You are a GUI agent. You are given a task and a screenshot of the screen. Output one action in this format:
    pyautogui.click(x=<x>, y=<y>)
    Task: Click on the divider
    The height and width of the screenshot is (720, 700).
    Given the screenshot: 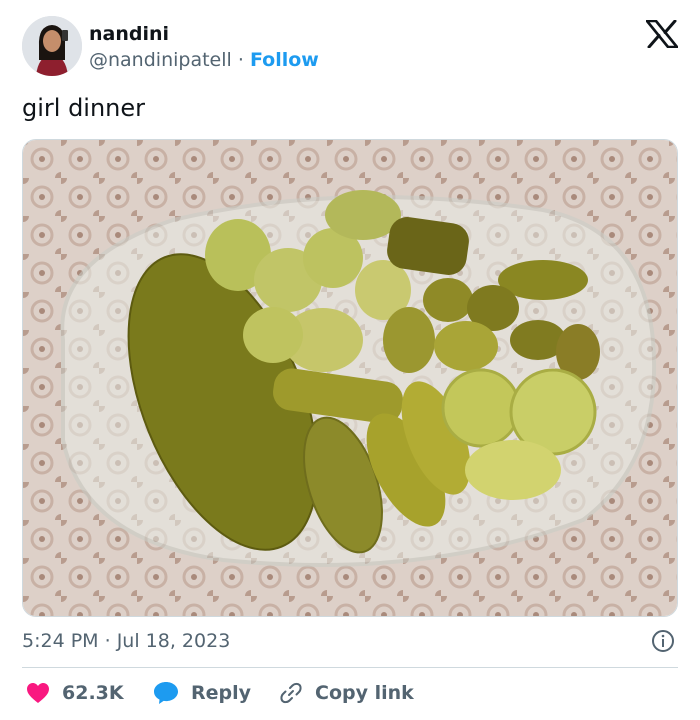 What is the action you would take?
    pyautogui.click(x=350, y=667)
    